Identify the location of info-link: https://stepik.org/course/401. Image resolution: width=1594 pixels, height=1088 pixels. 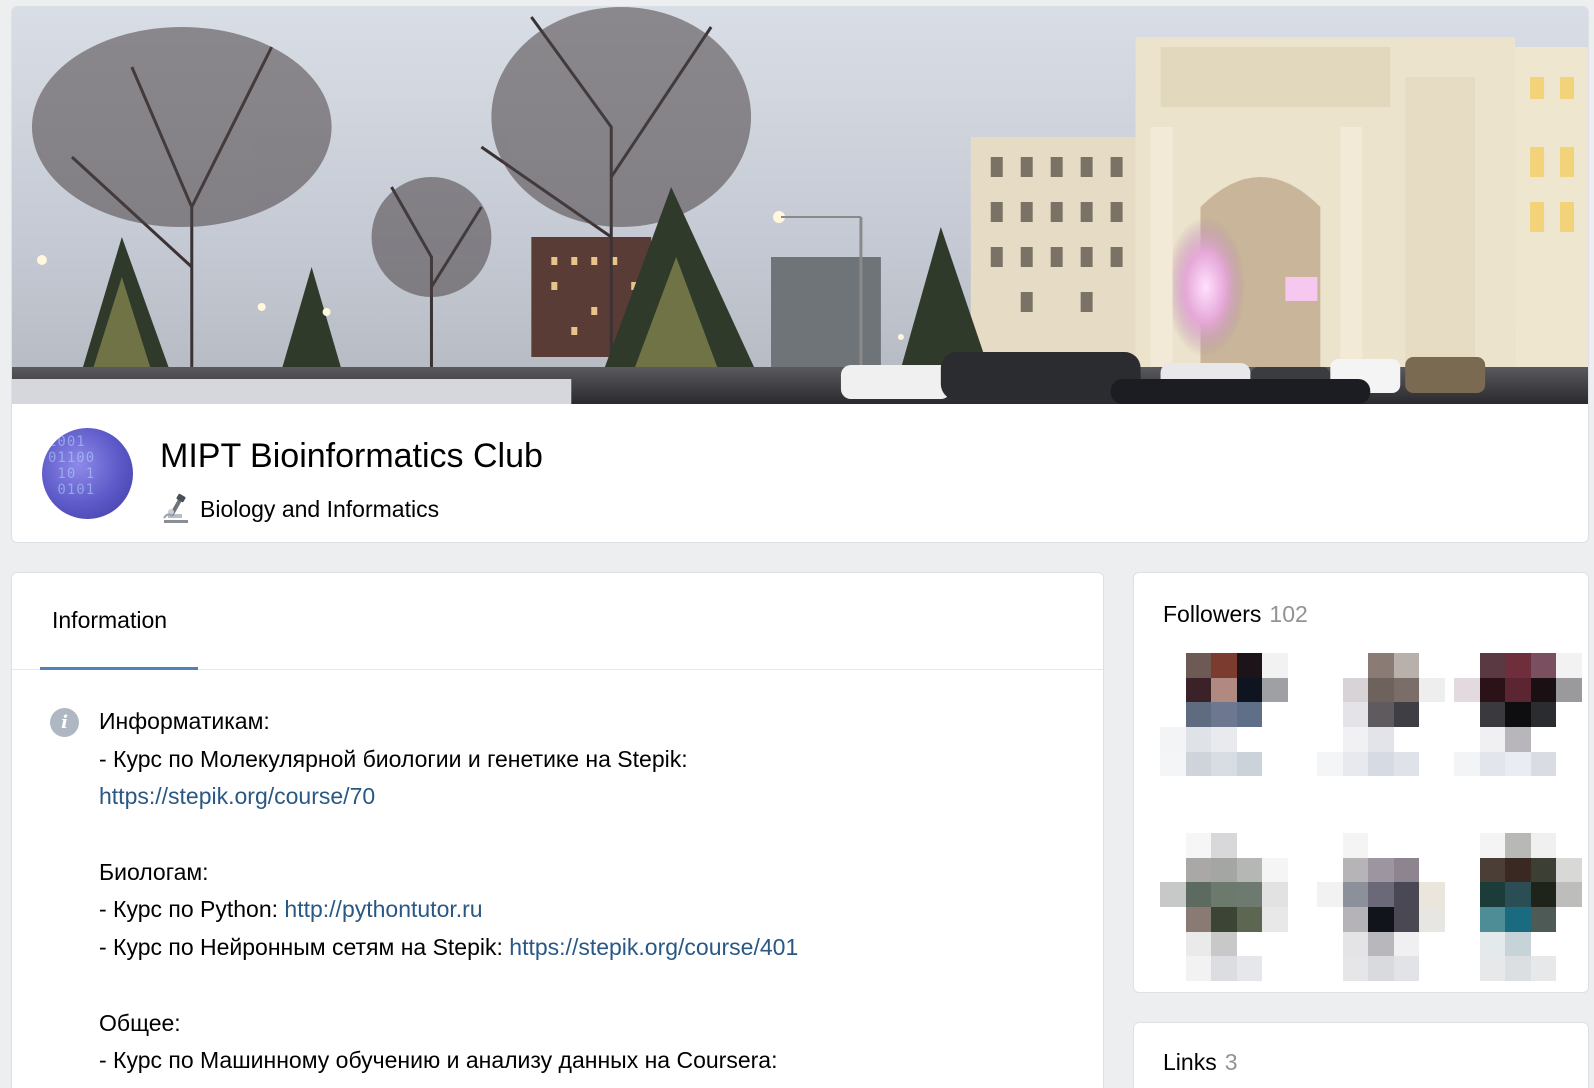
(653, 947).